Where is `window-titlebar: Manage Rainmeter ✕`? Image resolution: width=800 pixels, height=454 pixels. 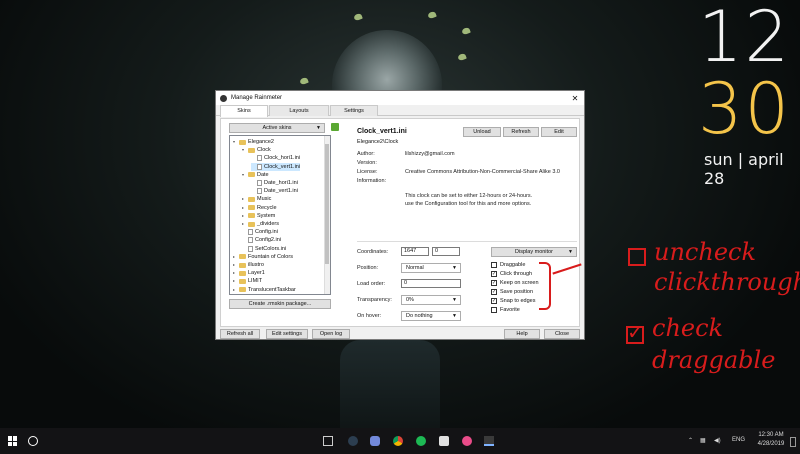
window-titlebar: Manage Rainmeter ✕ is located at coordinates (400, 98).